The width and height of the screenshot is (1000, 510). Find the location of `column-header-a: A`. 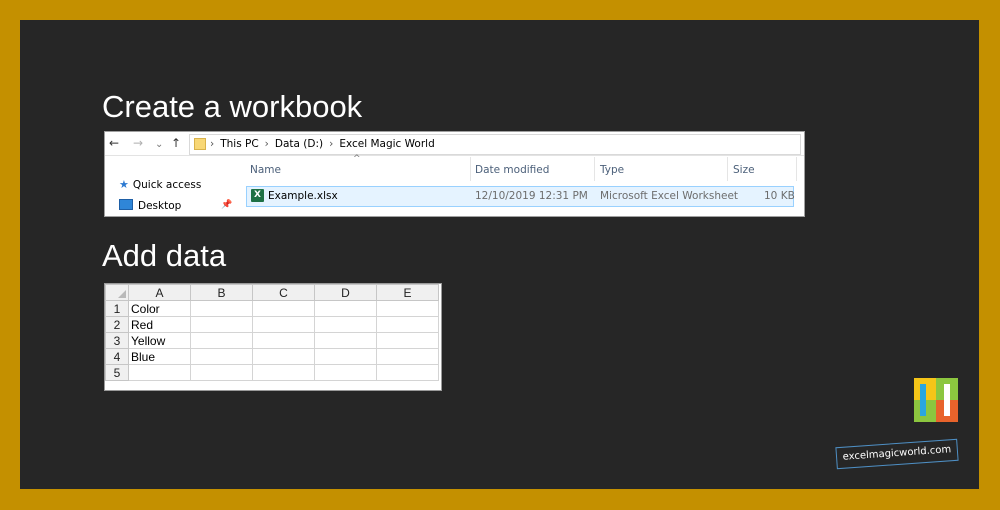

column-header-a: A is located at coordinates (159, 292).